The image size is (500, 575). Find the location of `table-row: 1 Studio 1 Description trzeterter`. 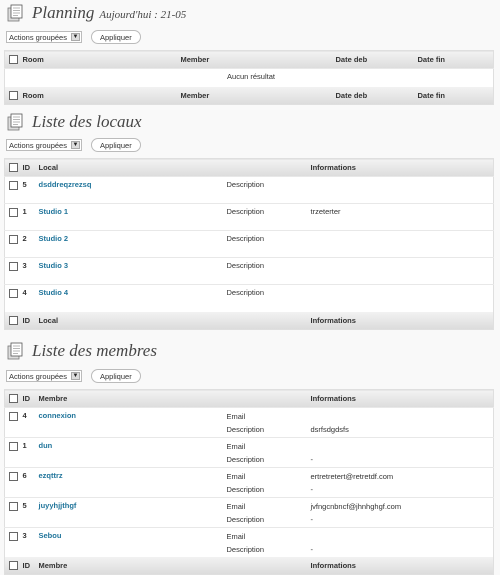

table-row: 1 Studio 1 Description trzeterter is located at coordinates (249, 217).